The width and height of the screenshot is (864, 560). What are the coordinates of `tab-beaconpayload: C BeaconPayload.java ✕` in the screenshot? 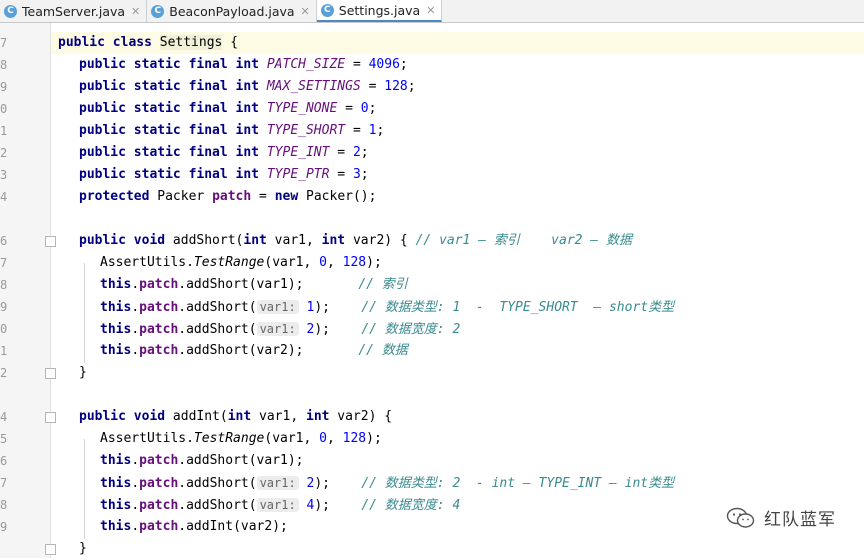 It's located at (232, 11).